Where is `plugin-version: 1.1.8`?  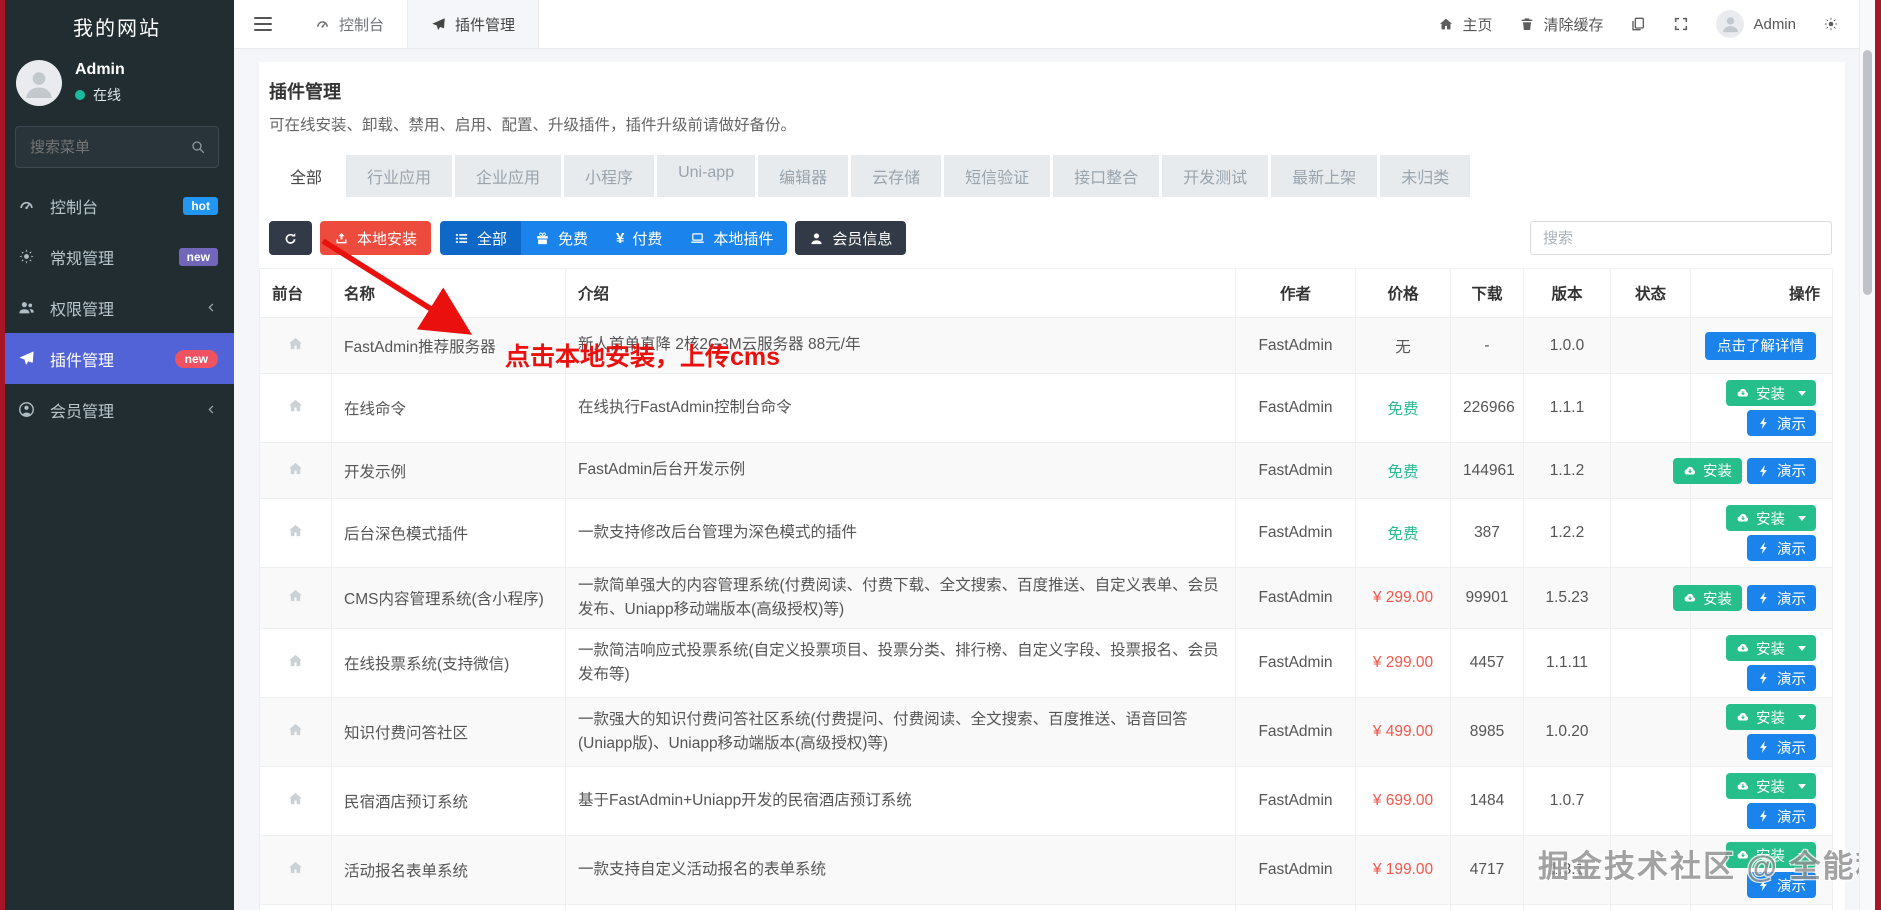
plugin-version: 1.1.8 is located at coordinates (1567, 907).